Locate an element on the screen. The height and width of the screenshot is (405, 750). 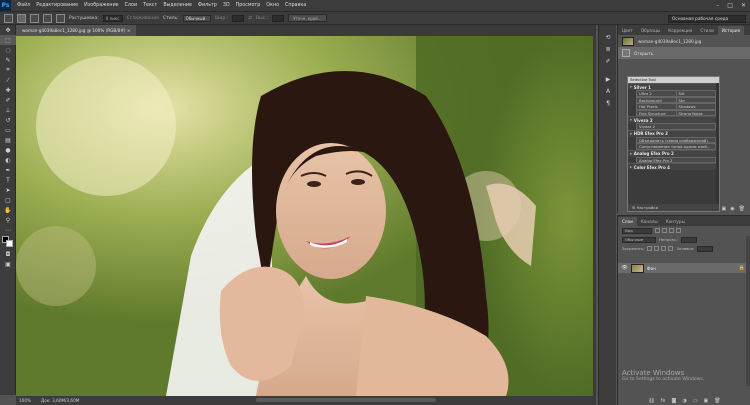
add-mask-icon: ◙ is located at coordinates (674, 401).